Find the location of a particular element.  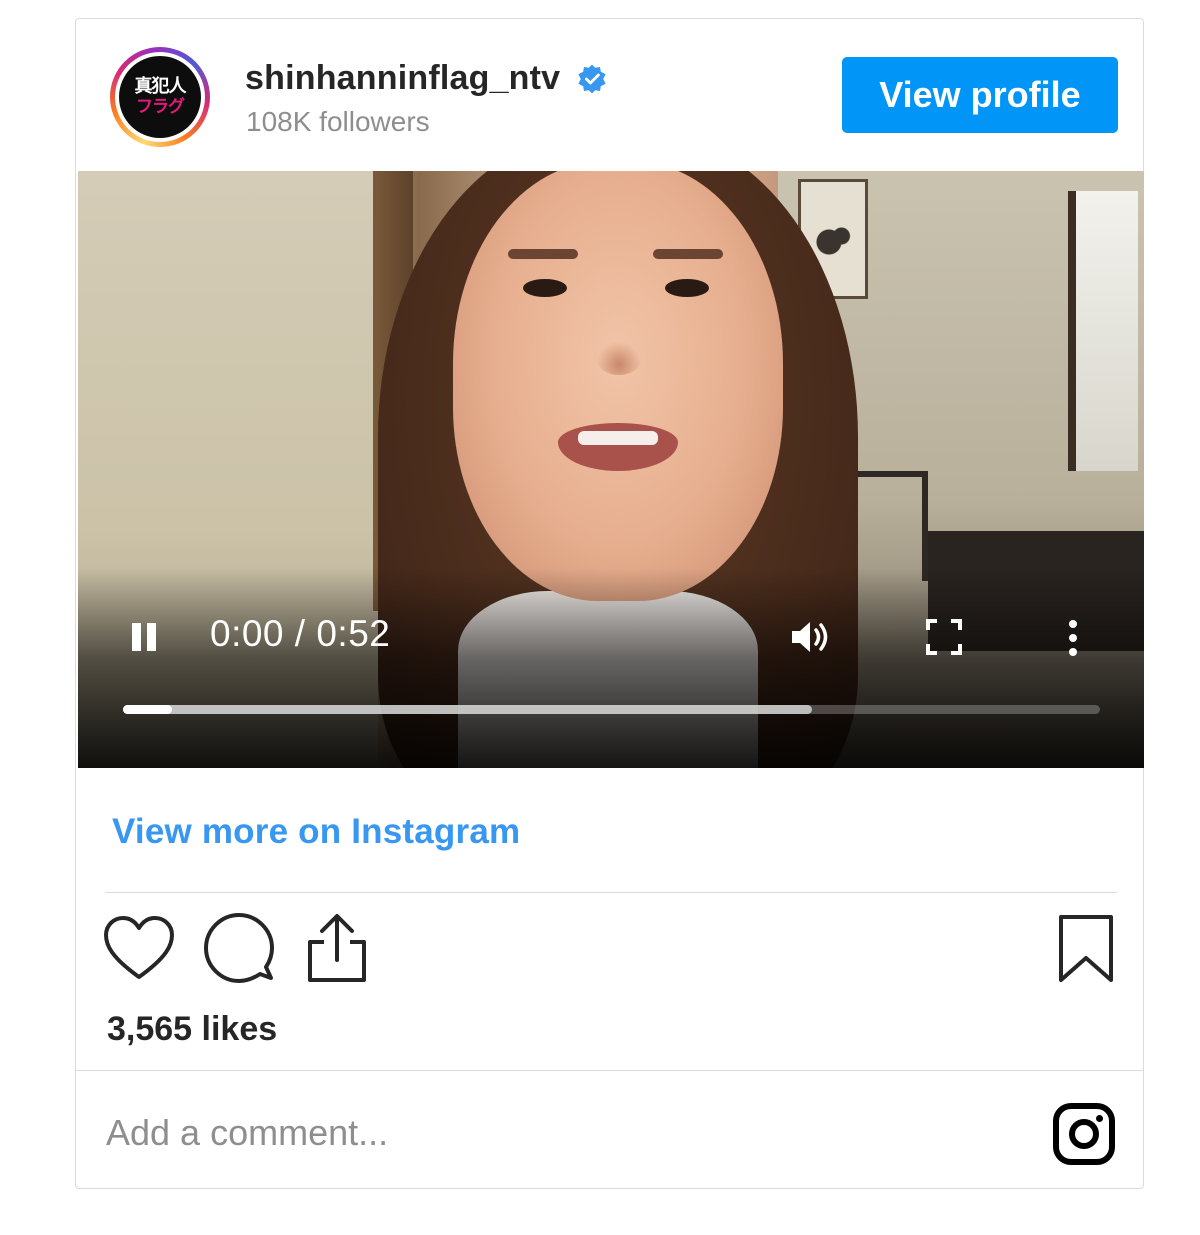

video-progress-bar is located at coordinates (611, 709).